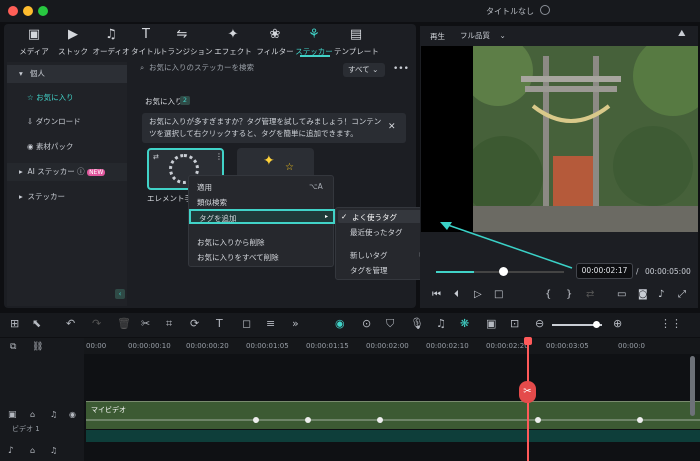  Describe the element at coordinates (36, 323) in the screenshot. I see `select-tool-icon: ⬉` at that location.